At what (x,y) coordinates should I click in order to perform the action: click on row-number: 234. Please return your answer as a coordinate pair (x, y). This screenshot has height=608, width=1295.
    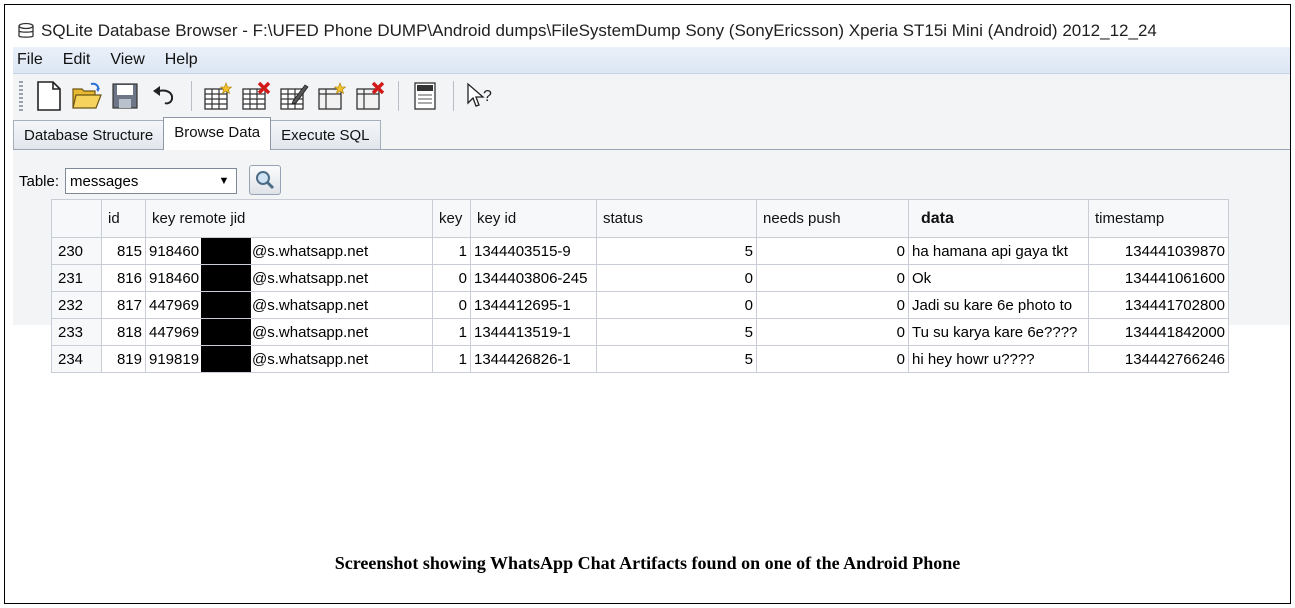
    Looking at the image, I should click on (76, 359).